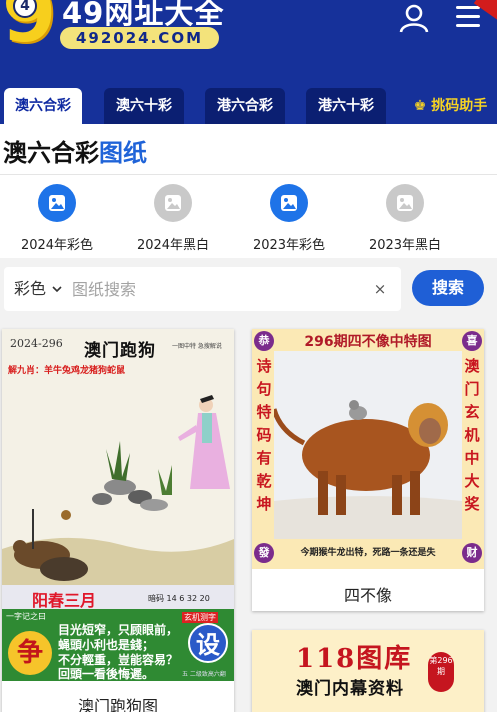 This screenshot has width=497, height=712. Describe the element at coordinates (57, 245) in the screenshot. I see `category-label: 2024年彩色` at that location.